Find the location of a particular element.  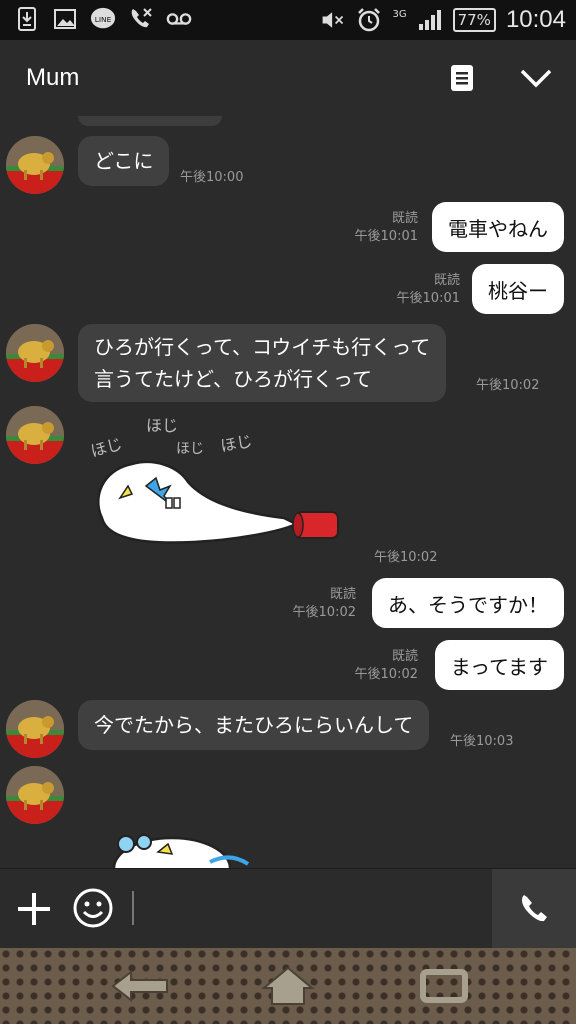

voicemail-icon is located at coordinates (179, 19).